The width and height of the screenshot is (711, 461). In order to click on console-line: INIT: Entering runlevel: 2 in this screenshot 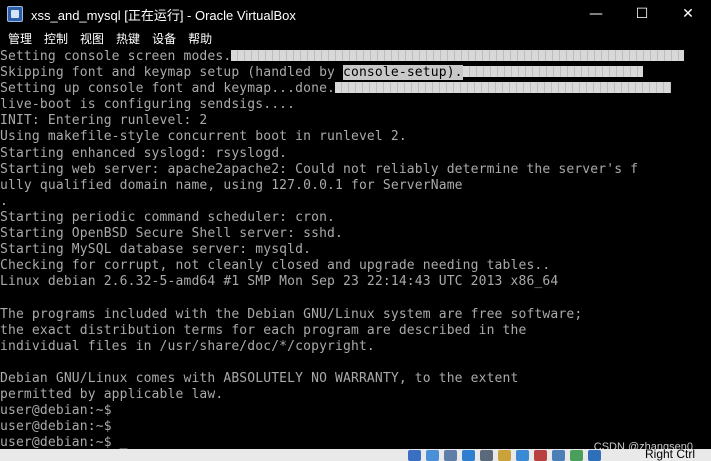, I will do `click(104, 121)`.